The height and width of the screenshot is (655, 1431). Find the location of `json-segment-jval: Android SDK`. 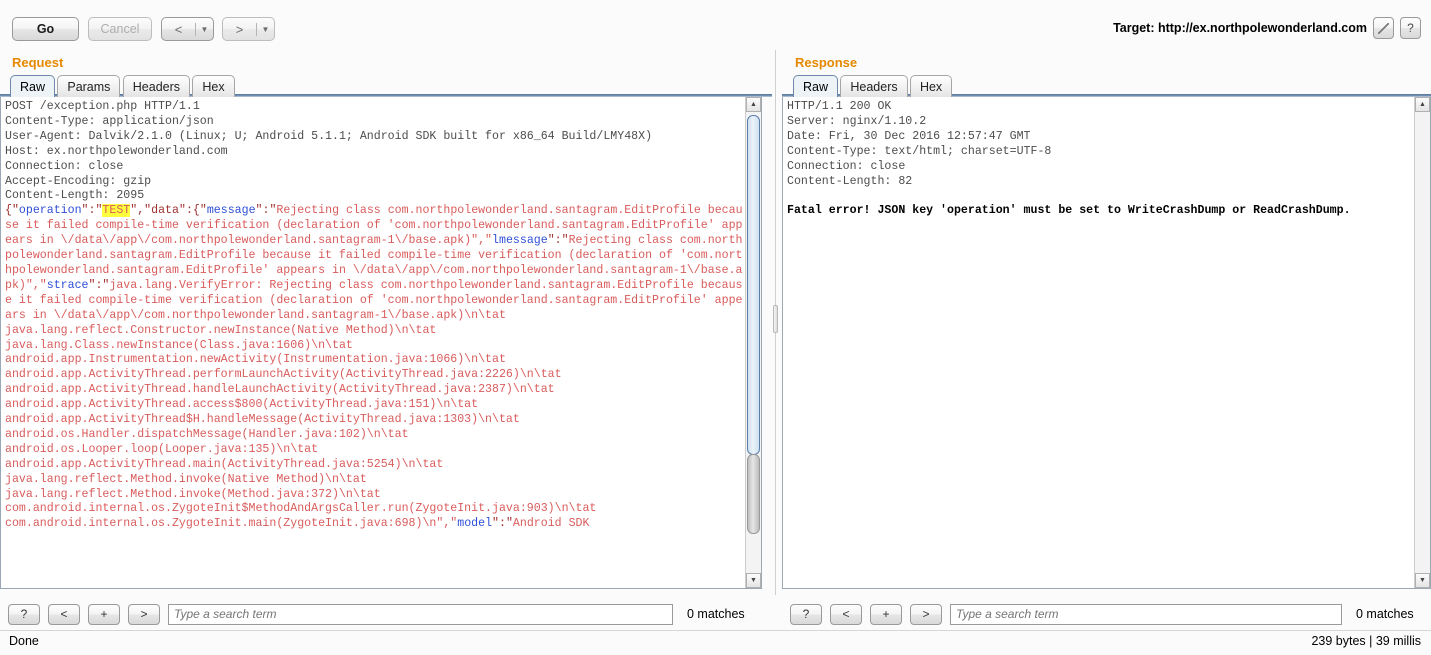

json-segment-jval: Android SDK is located at coordinates (551, 524).